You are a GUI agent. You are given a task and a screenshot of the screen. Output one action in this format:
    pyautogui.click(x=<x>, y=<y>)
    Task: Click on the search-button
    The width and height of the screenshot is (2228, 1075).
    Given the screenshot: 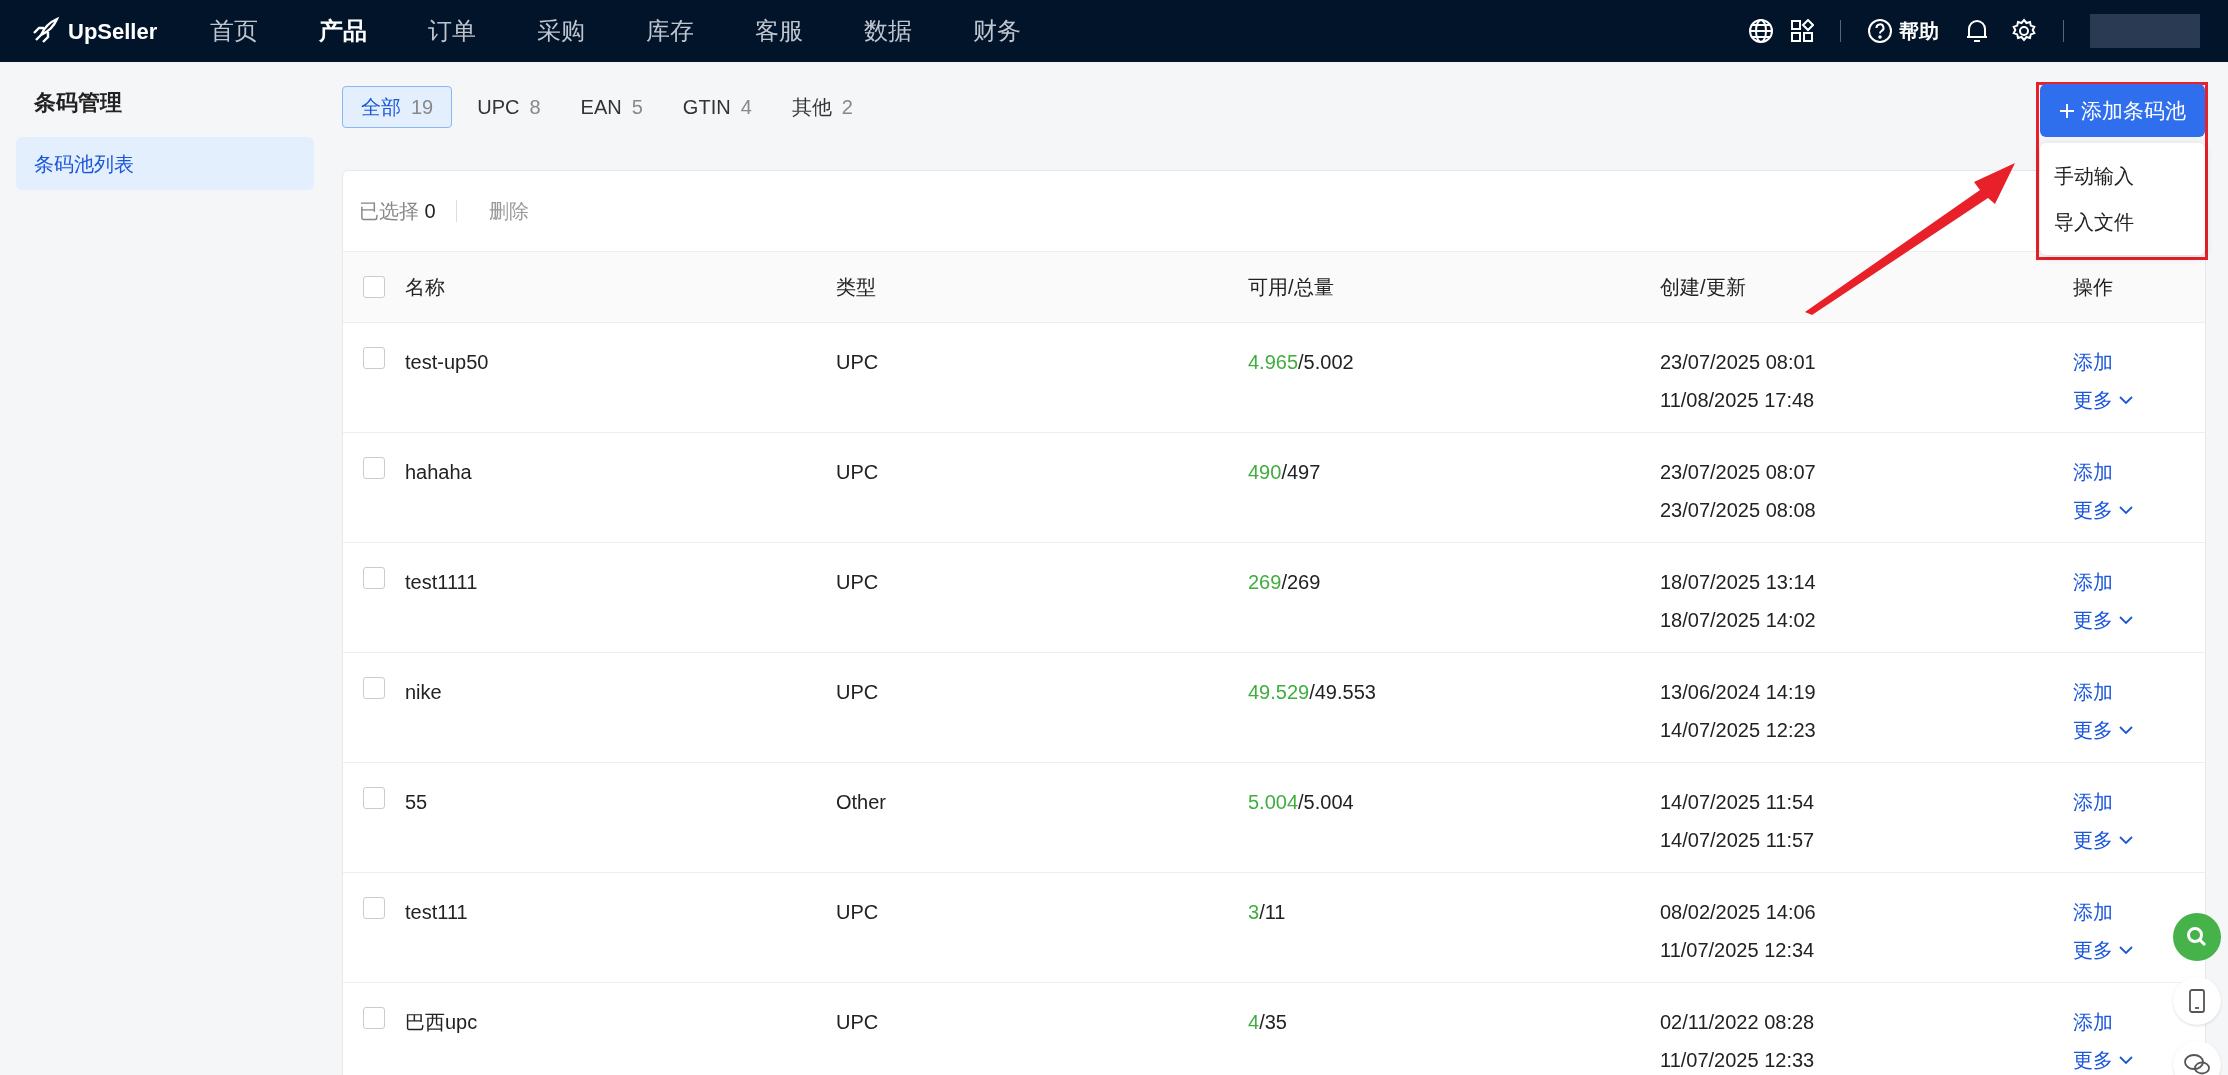 What is the action you would take?
    pyautogui.click(x=2197, y=937)
    